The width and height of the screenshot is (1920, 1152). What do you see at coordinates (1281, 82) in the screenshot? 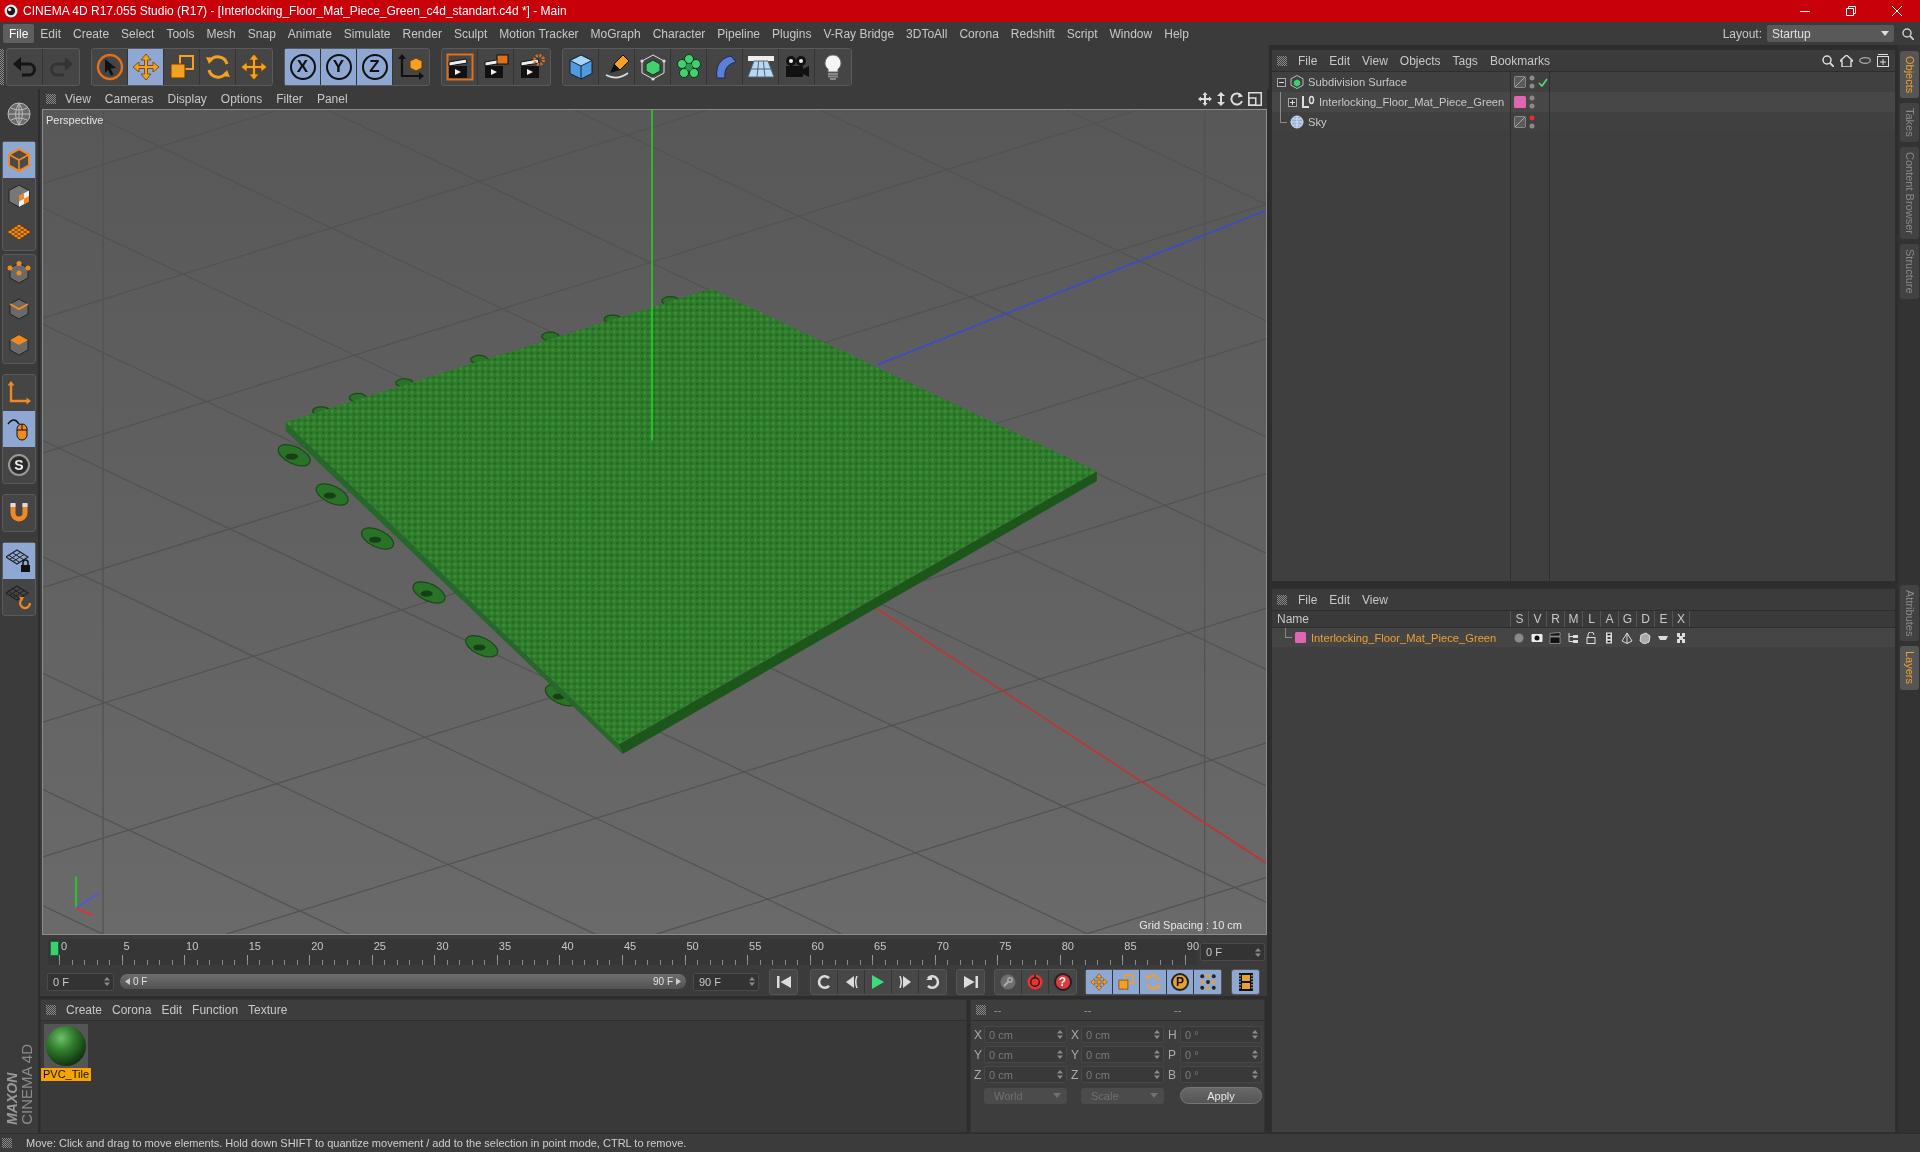
I see `minus-box-icon` at bounding box center [1281, 82].